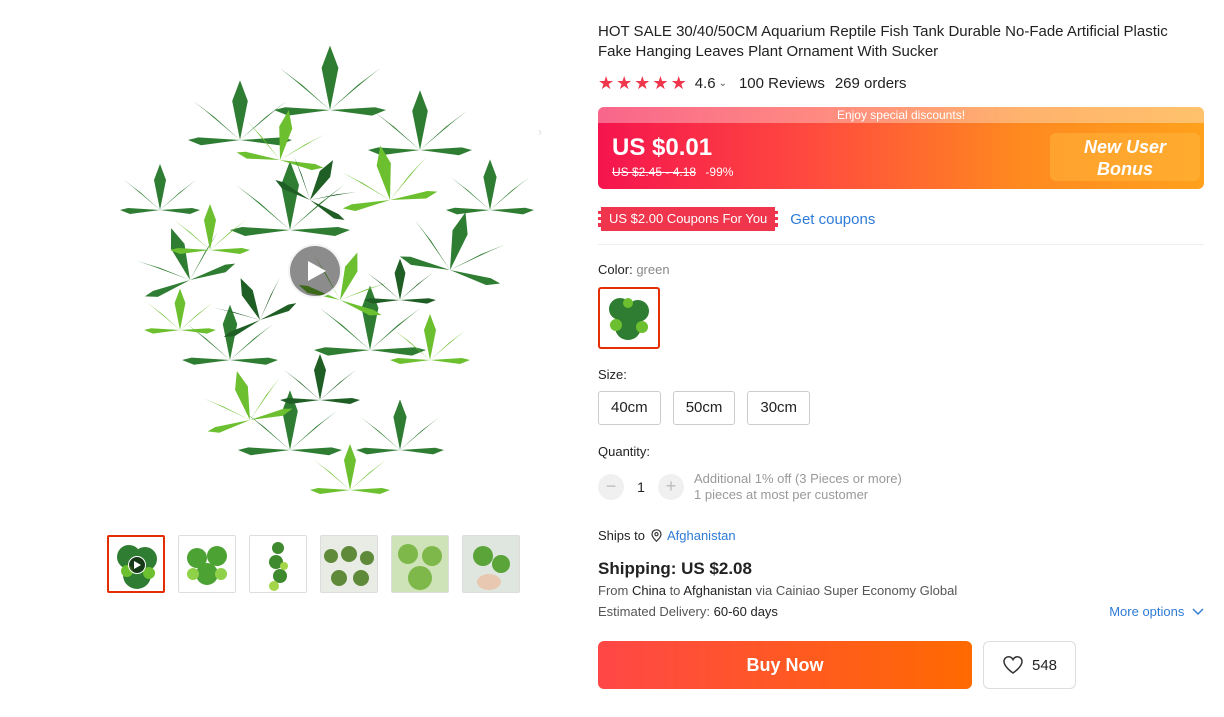  Describe the element at coordinates (671, 487) in the screenshot. I see `quantity-increase-button: +` at that location.